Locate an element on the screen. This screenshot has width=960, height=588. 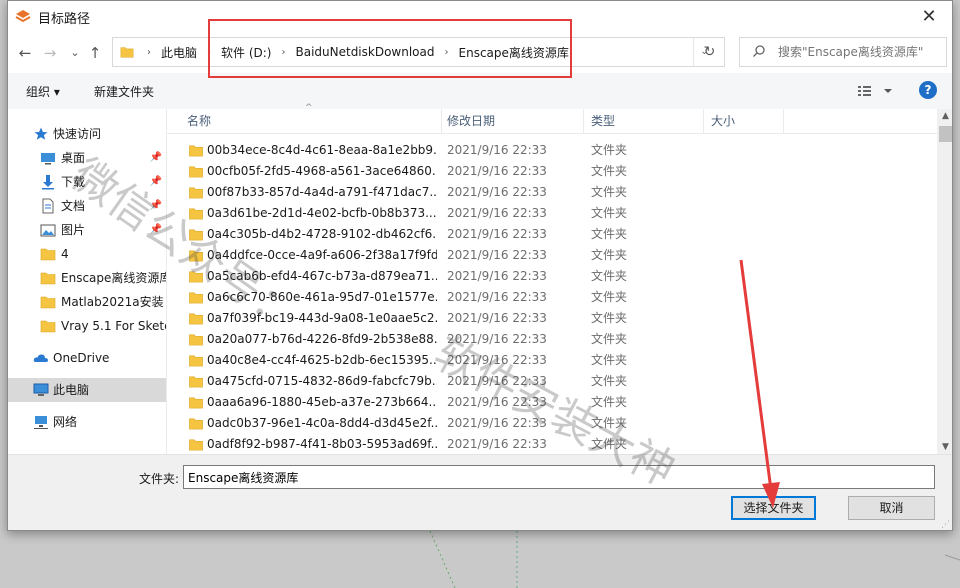
search-box is located at coordinates (843, 52).